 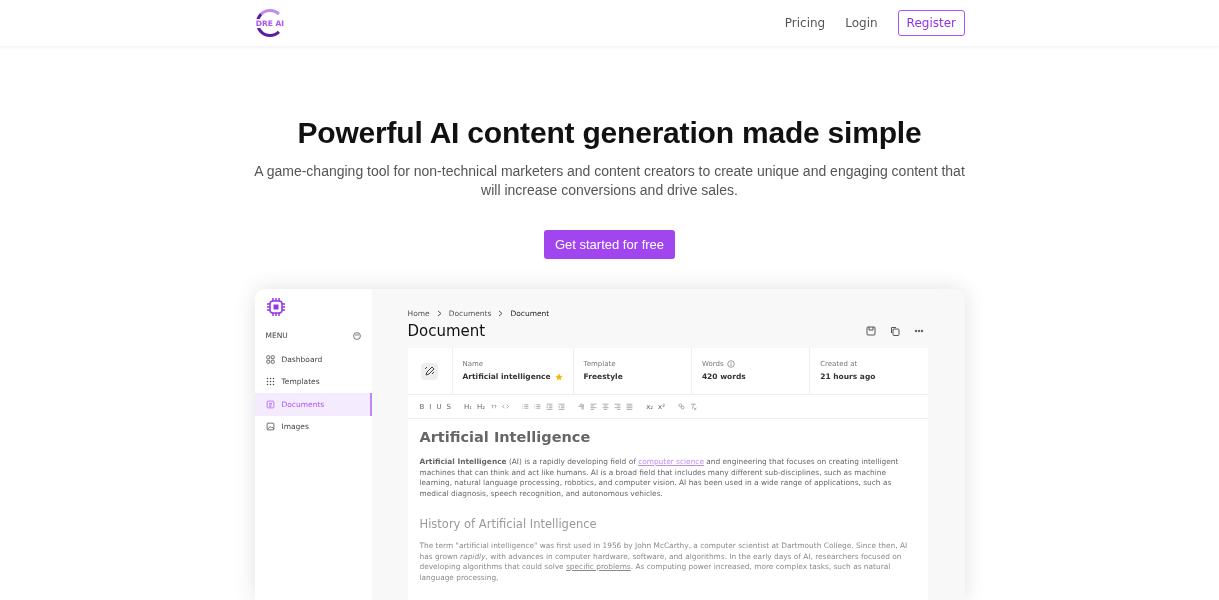 What do you see at coordinates (609, 244) in the screenshot?
I see `cta-button: Get started for free` at bounding box center [609, 244].